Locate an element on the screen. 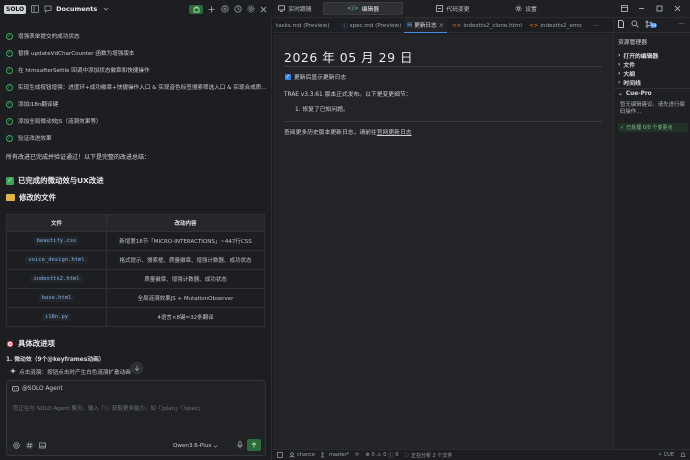 This screenshot has width=690, height=460. minimize-icon is located at coordinates (641, 8).